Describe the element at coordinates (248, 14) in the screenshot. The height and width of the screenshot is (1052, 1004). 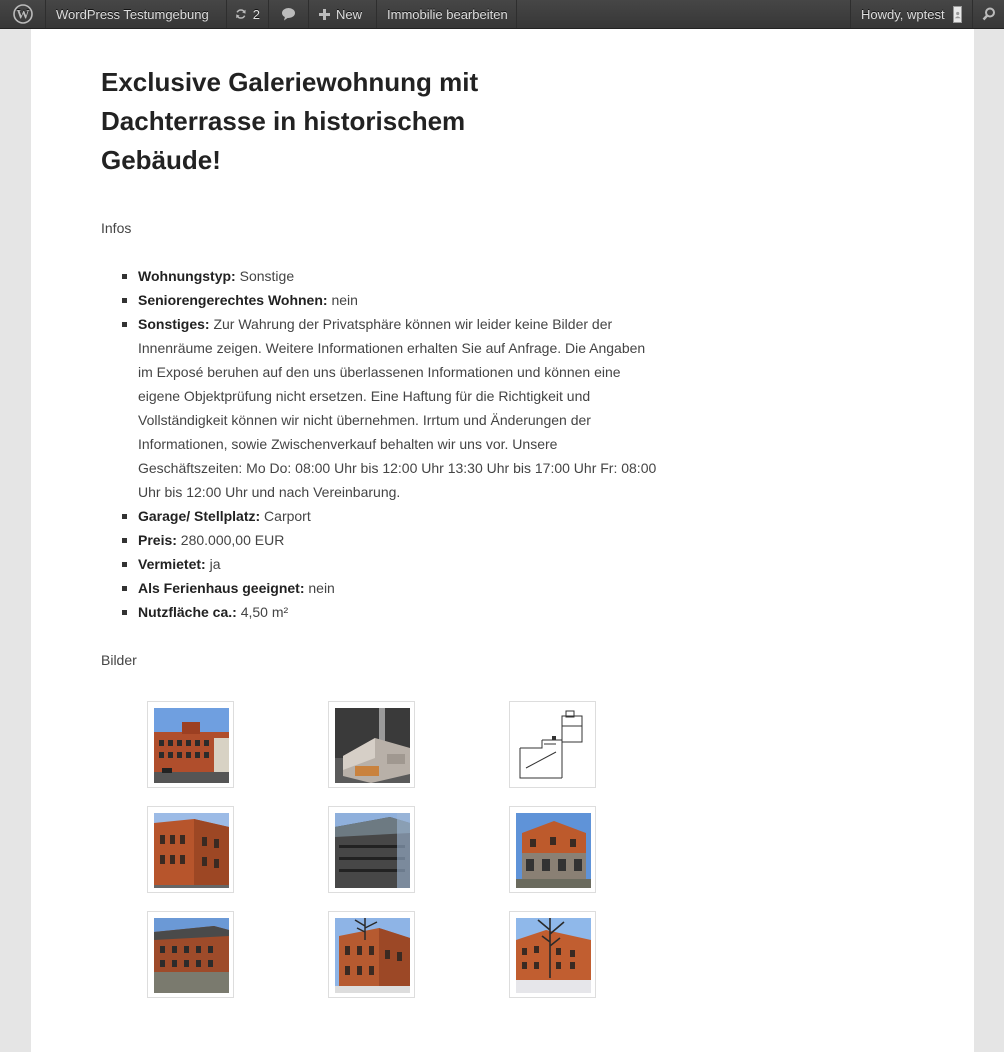
I see `updates-link: 2` at that location.